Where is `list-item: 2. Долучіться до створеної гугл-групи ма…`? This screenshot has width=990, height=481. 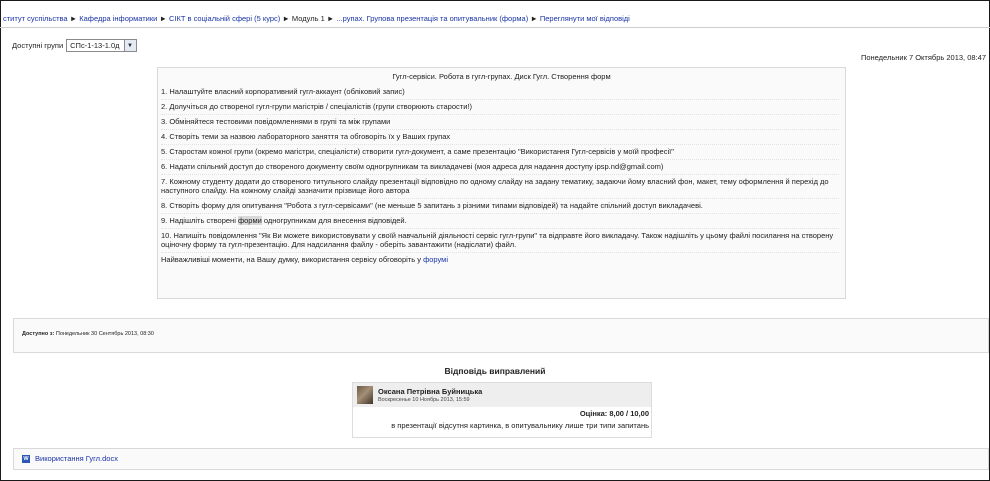 list-item: 2. Долучіться до створеної гугл-групи ма… is located at coordinates (500, 107).